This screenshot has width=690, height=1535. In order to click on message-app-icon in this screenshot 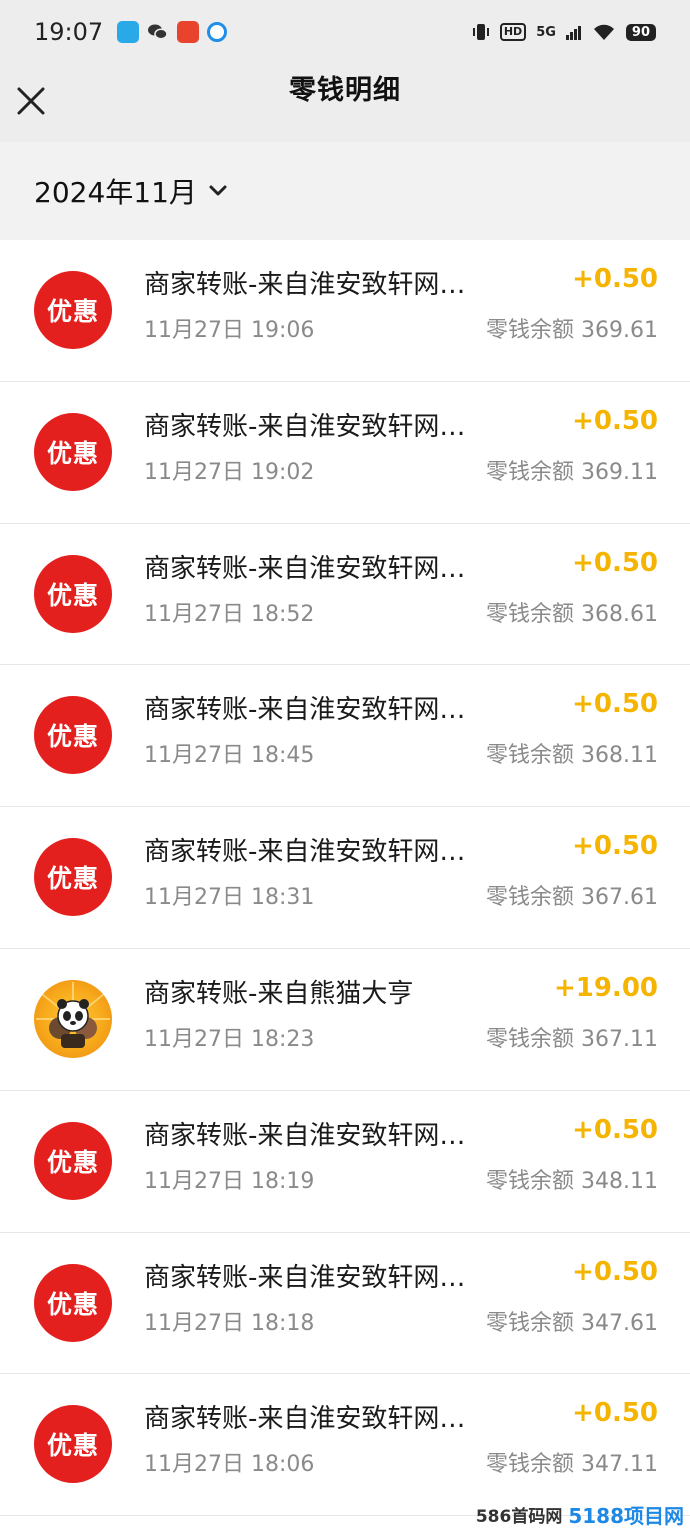, I will do `click(128, 32)`.